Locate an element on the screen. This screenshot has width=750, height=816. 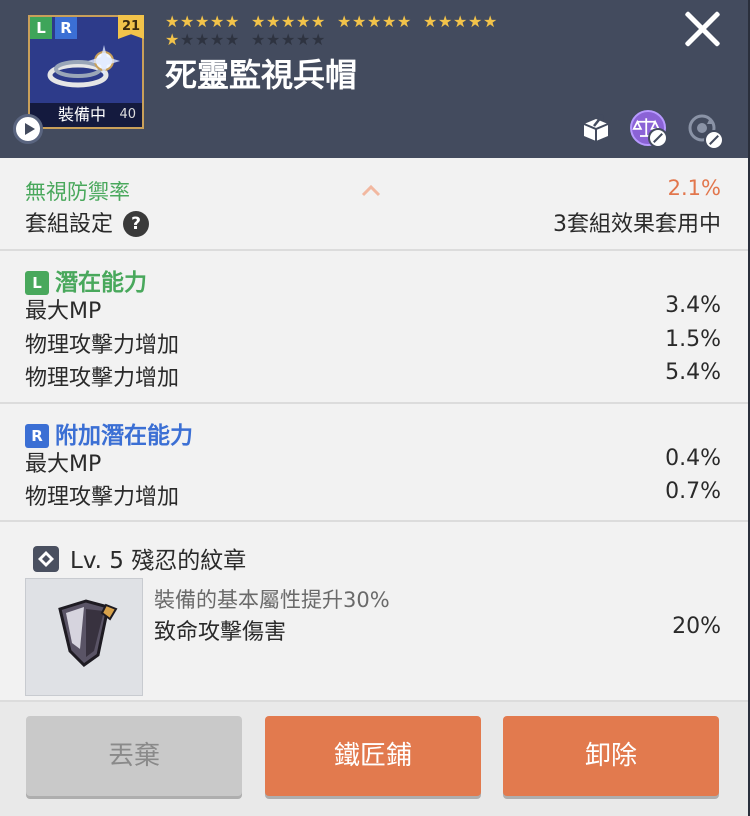
share-icon is located at coordinates (596, 128).